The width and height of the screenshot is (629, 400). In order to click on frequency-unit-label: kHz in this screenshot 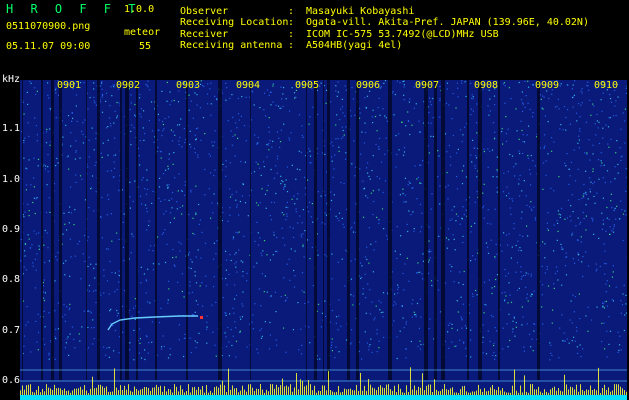, I will do `click(11, 79)`.